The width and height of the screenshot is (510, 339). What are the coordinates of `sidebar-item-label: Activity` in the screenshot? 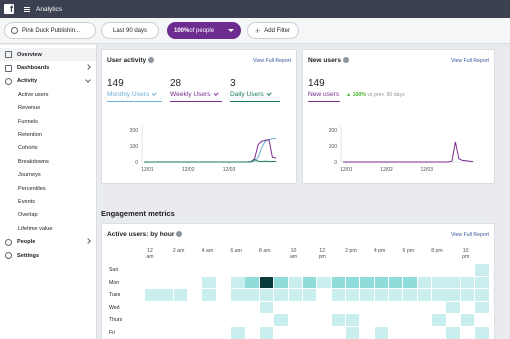 It's located at (27, 81).